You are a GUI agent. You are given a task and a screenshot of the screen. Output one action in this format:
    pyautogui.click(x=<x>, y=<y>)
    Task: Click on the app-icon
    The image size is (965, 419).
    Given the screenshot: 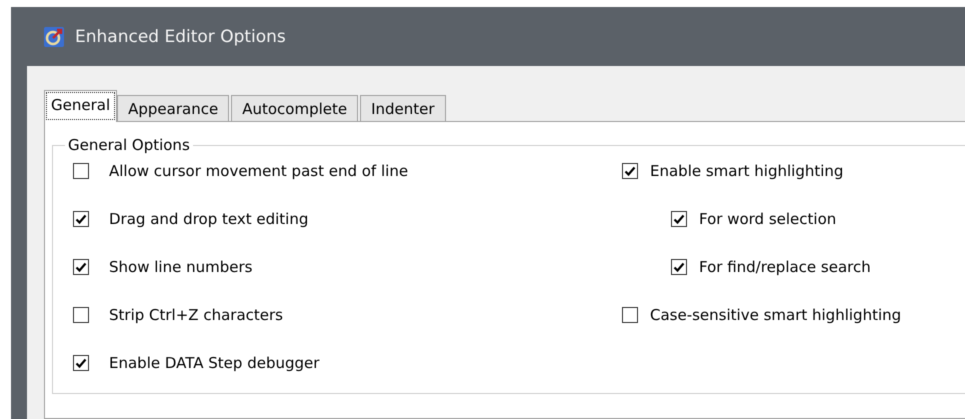 What is the action you would take?
    pyautogui.click(x=54, y=37)
    